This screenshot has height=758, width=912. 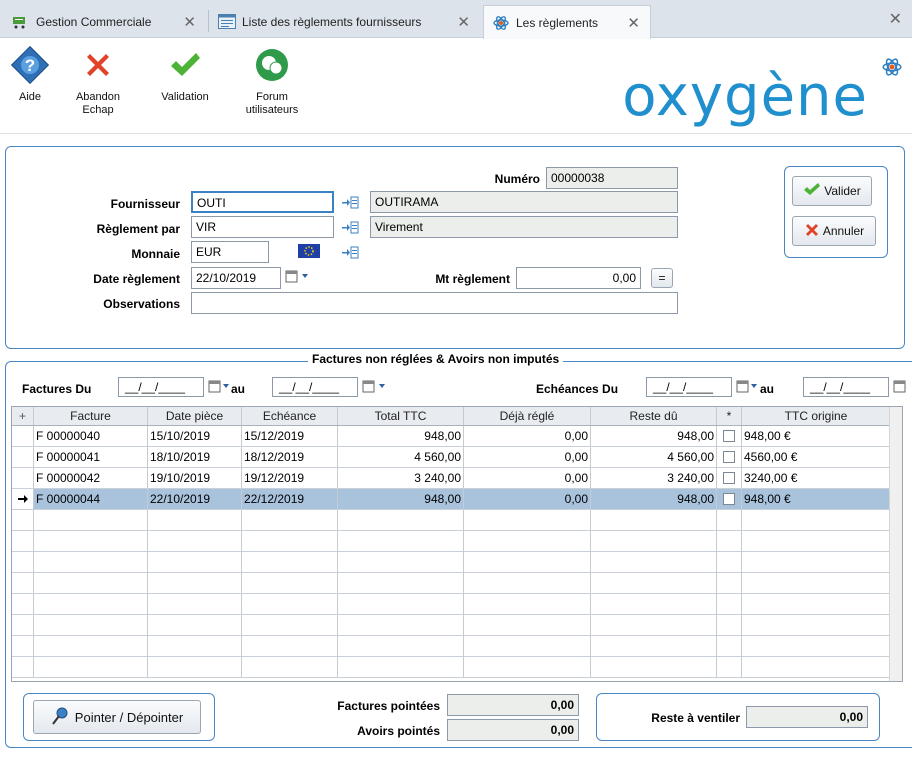 I want to click on pointer-depointer-label: Pointer / Dépointer, so click(x=129, y=717).